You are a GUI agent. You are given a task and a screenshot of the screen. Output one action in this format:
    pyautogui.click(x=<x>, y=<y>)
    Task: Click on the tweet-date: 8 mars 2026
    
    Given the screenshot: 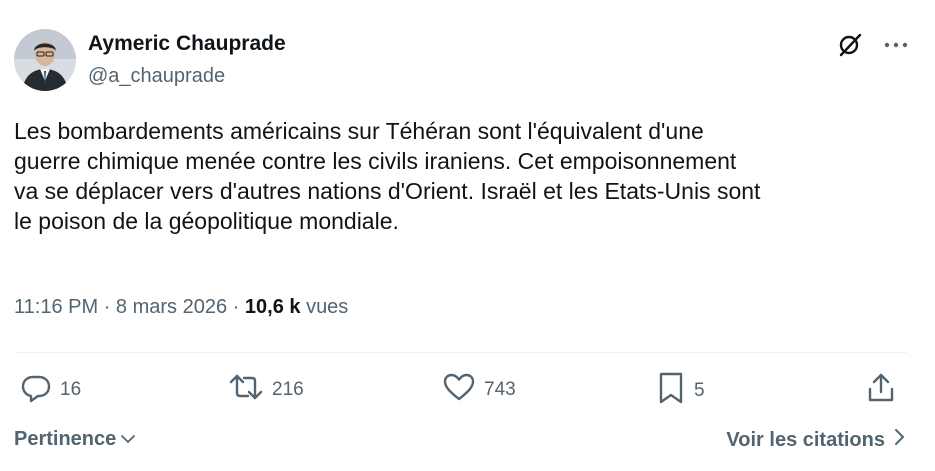 What is the action you would take?
    pyautogui.click(x=171, y=307)
    